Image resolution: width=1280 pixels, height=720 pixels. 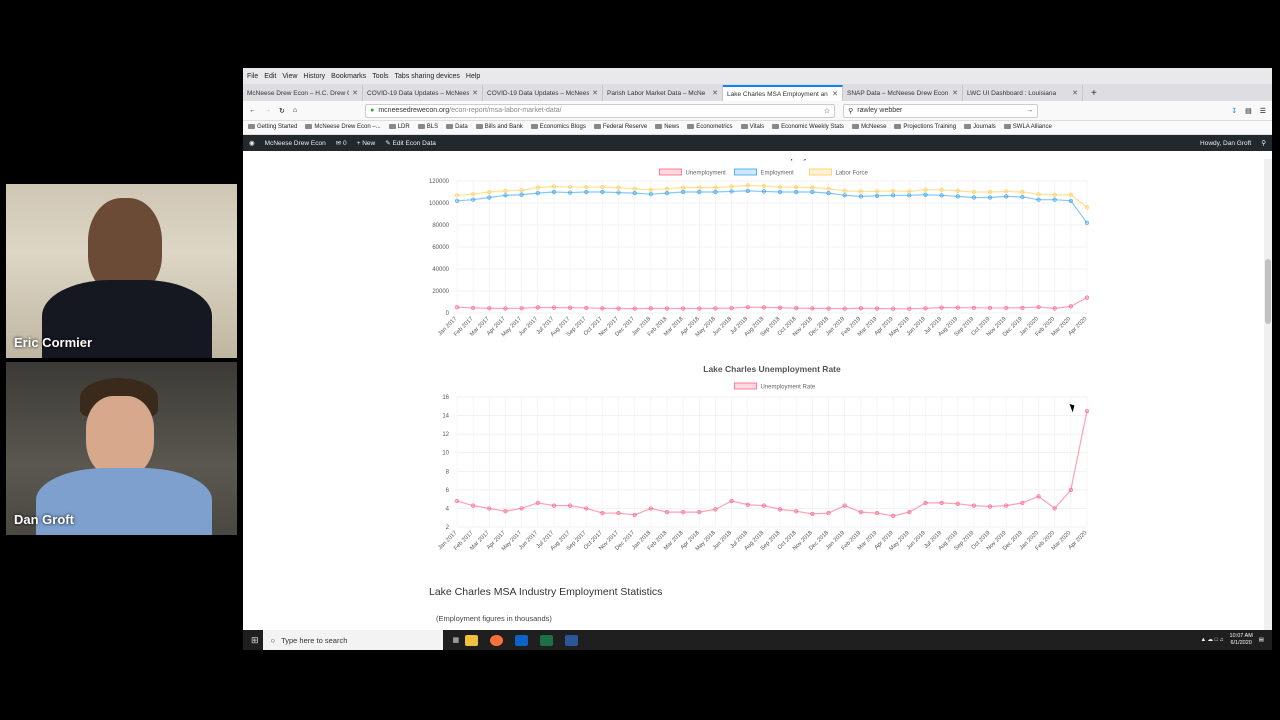 I want to click on wp-edit-label: Edit Econ Data, so click(x=414, y=143).